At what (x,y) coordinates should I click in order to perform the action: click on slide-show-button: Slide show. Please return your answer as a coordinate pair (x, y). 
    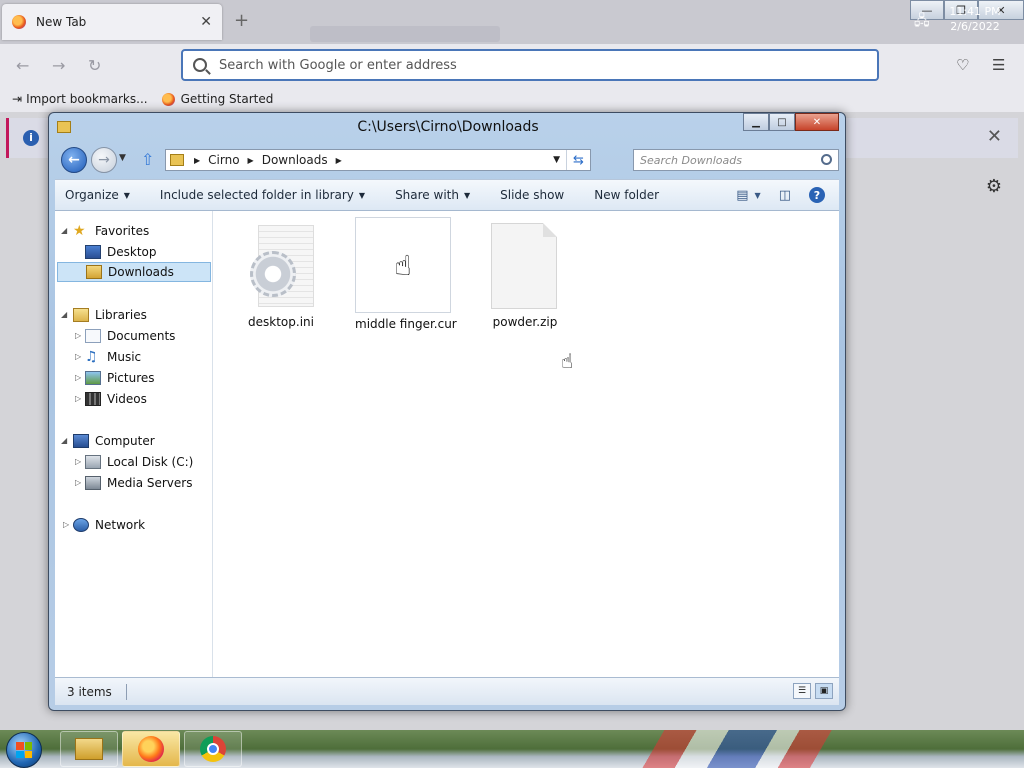
    Looking at the image, I should click on (532, 195).